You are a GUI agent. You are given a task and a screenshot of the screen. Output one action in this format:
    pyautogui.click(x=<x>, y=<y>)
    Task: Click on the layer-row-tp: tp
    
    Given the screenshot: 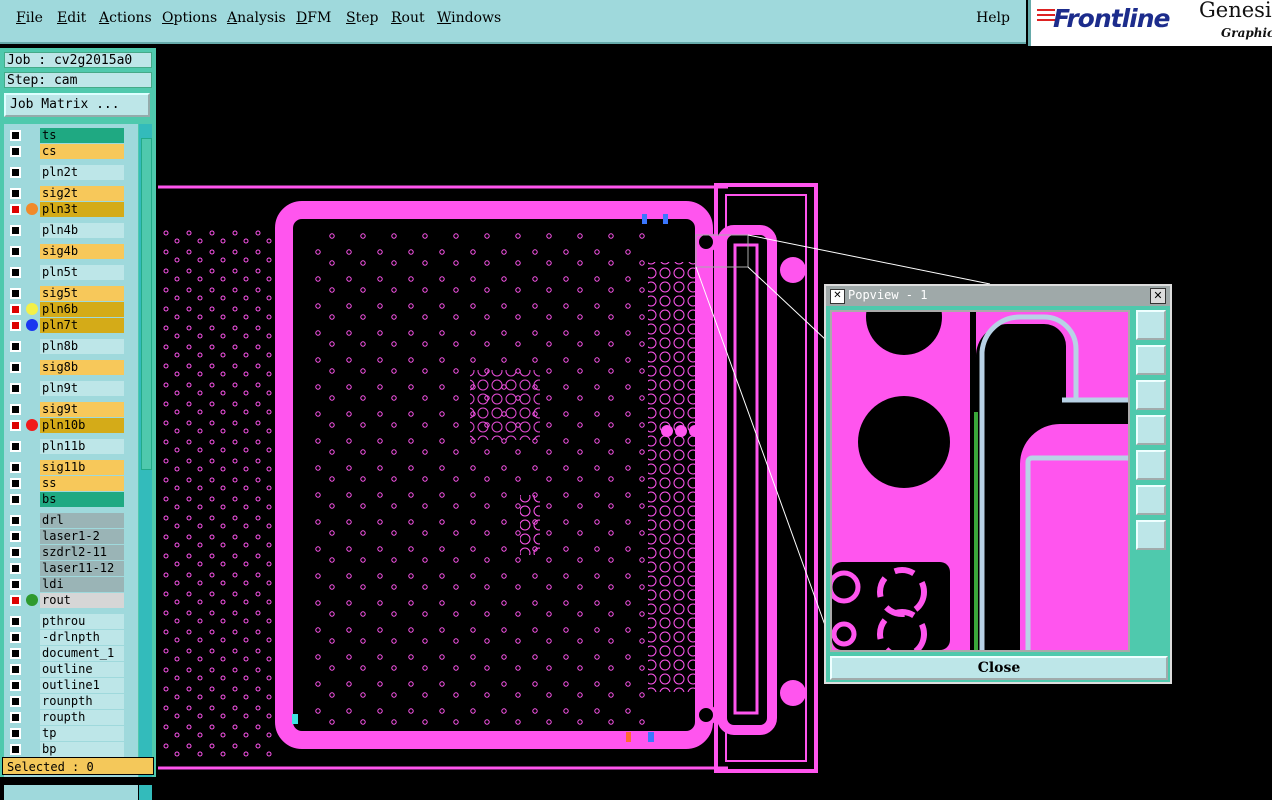 What is the action you would take?
    pyautogui.click(x=65, y=733)
    